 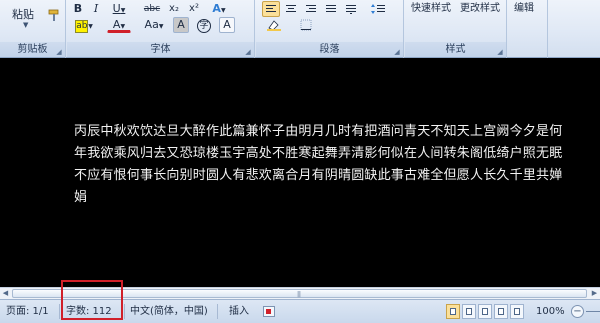 I want to click on text-effect-button: A▼, so click(x=219, y=9).